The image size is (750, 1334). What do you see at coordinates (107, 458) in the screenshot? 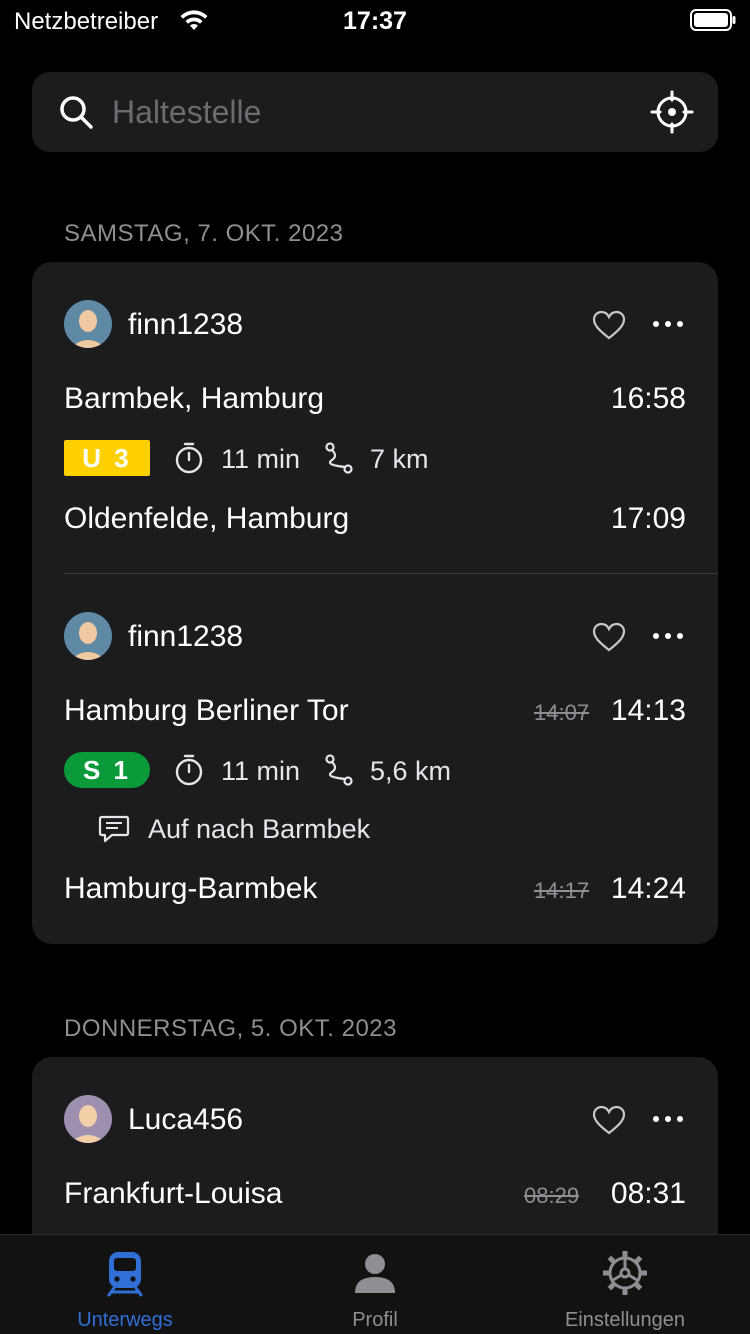
I see `line-badge: U 3` at bounding box center [107, 458].